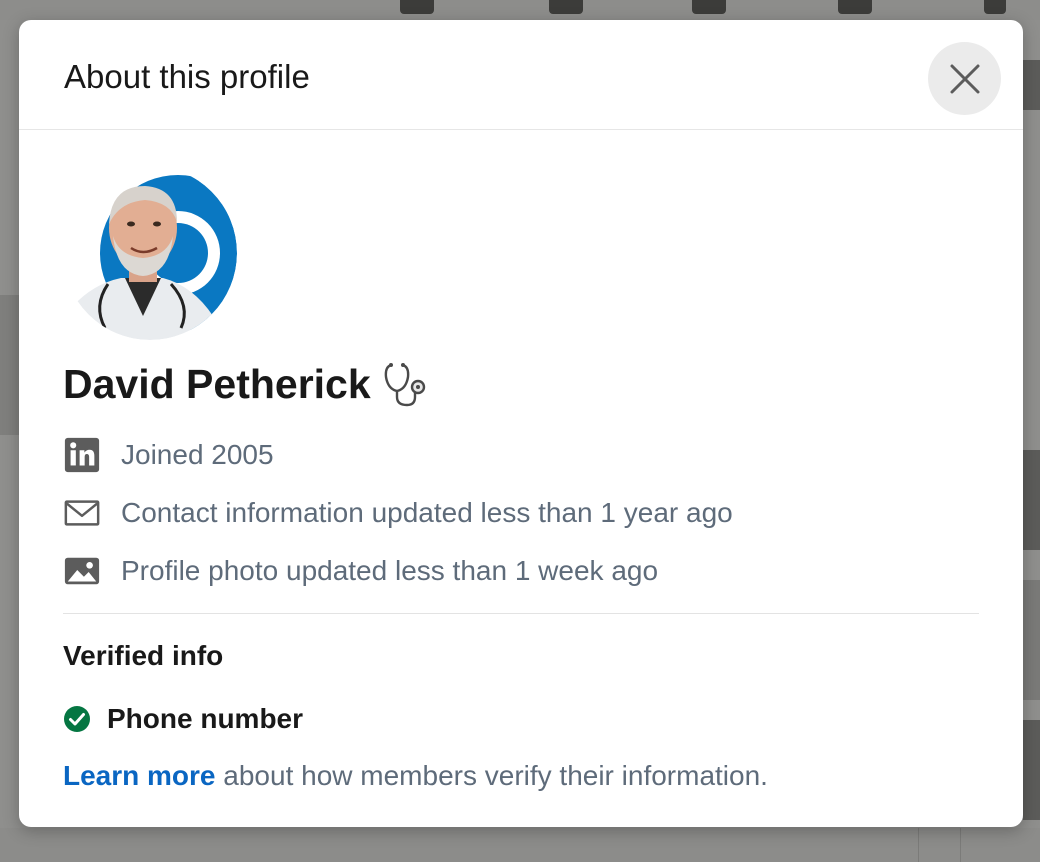 This screenshot has height=862, width=1040. I want to click on close-button, so click(964, 78).